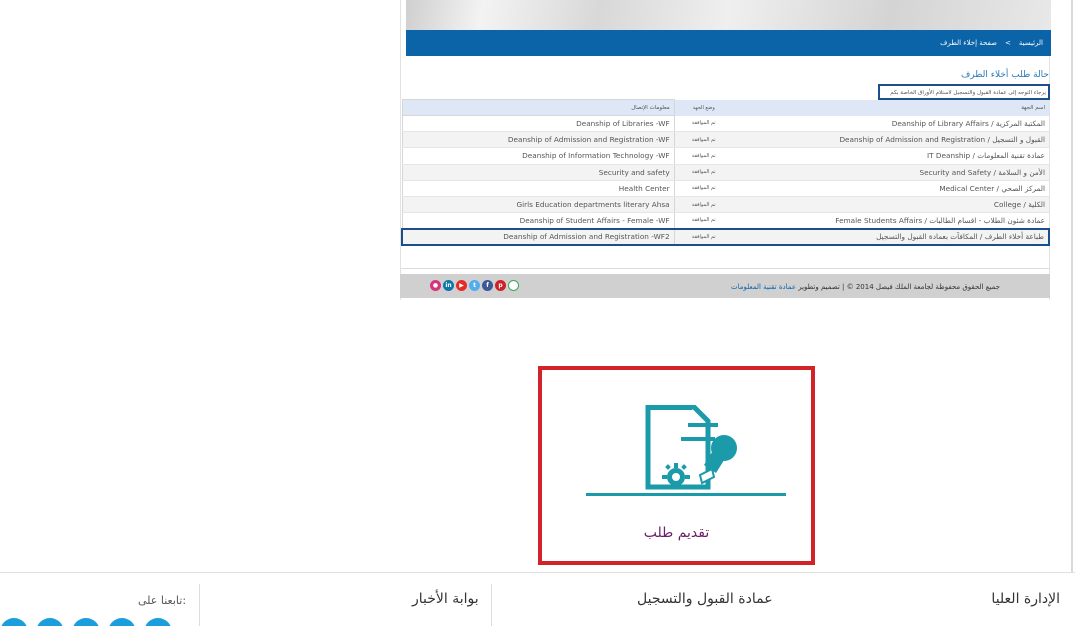  I want to click on row-contact: Deanship of Student Affairs - Female -WF, so click(538, 221).